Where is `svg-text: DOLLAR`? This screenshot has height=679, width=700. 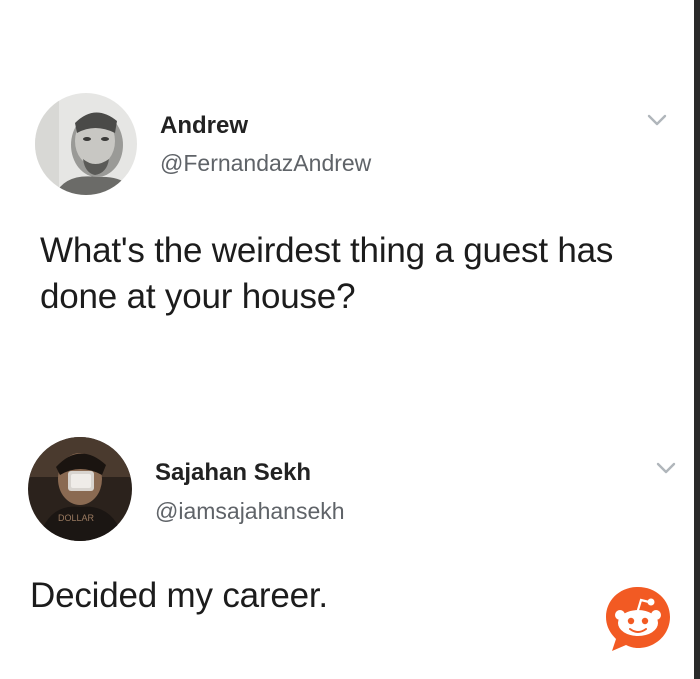
svg-text: DOLLAR is located at coordinates (76, 518).